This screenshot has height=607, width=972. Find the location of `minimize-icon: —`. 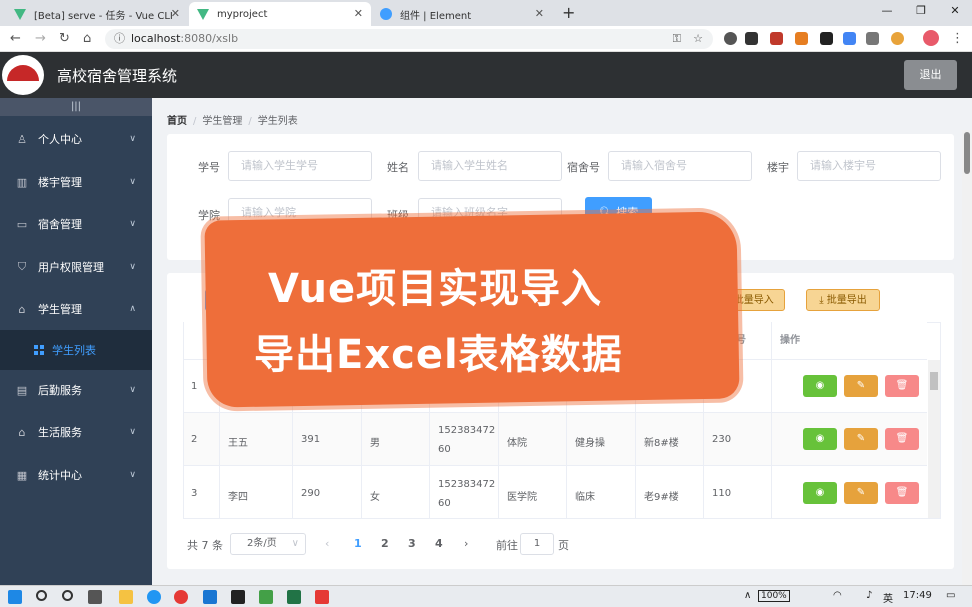

minimize-icon: — is located at coordinates (887, 13).